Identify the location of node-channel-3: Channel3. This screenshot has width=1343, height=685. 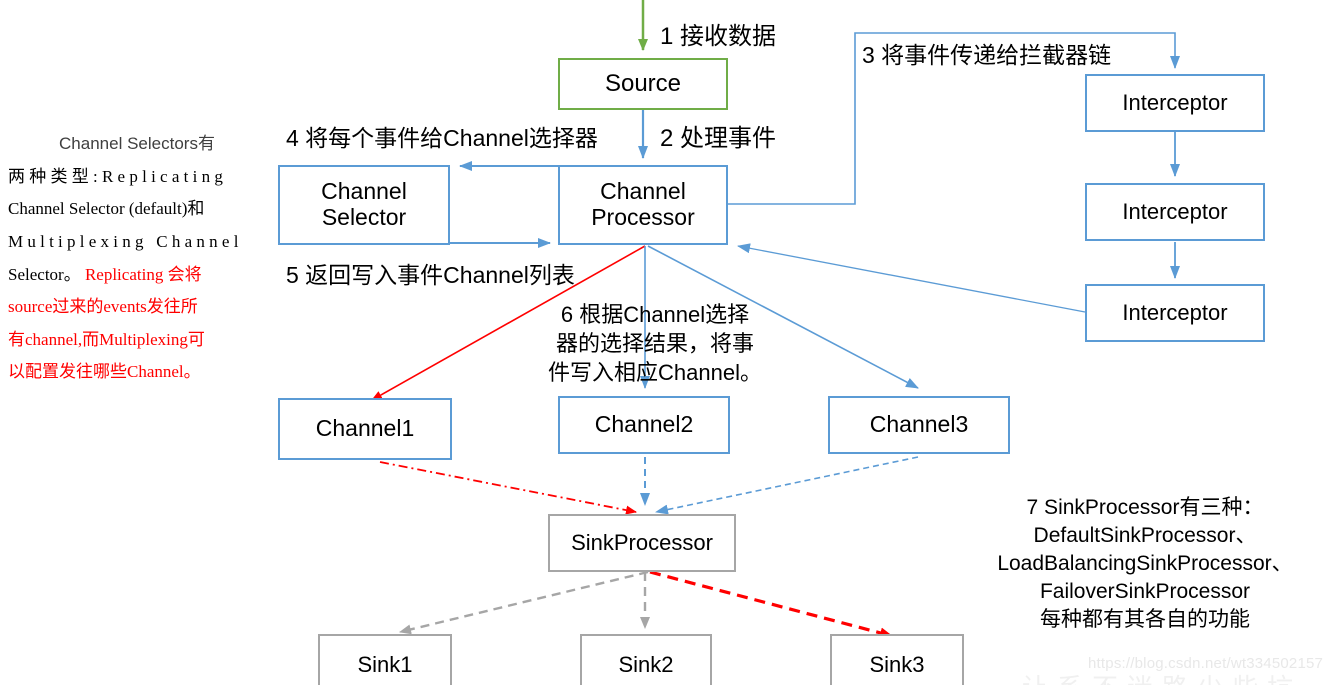
(919, 425).